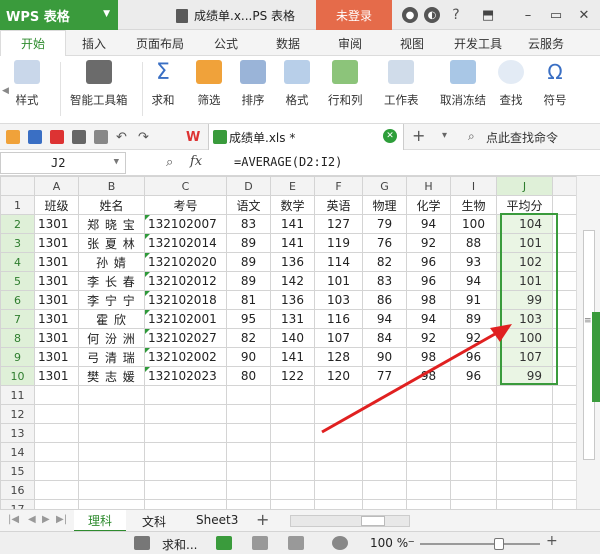  Describe the element at coordinates (384, 319) in the screenshot. I see `data-cell: 94` at that location.